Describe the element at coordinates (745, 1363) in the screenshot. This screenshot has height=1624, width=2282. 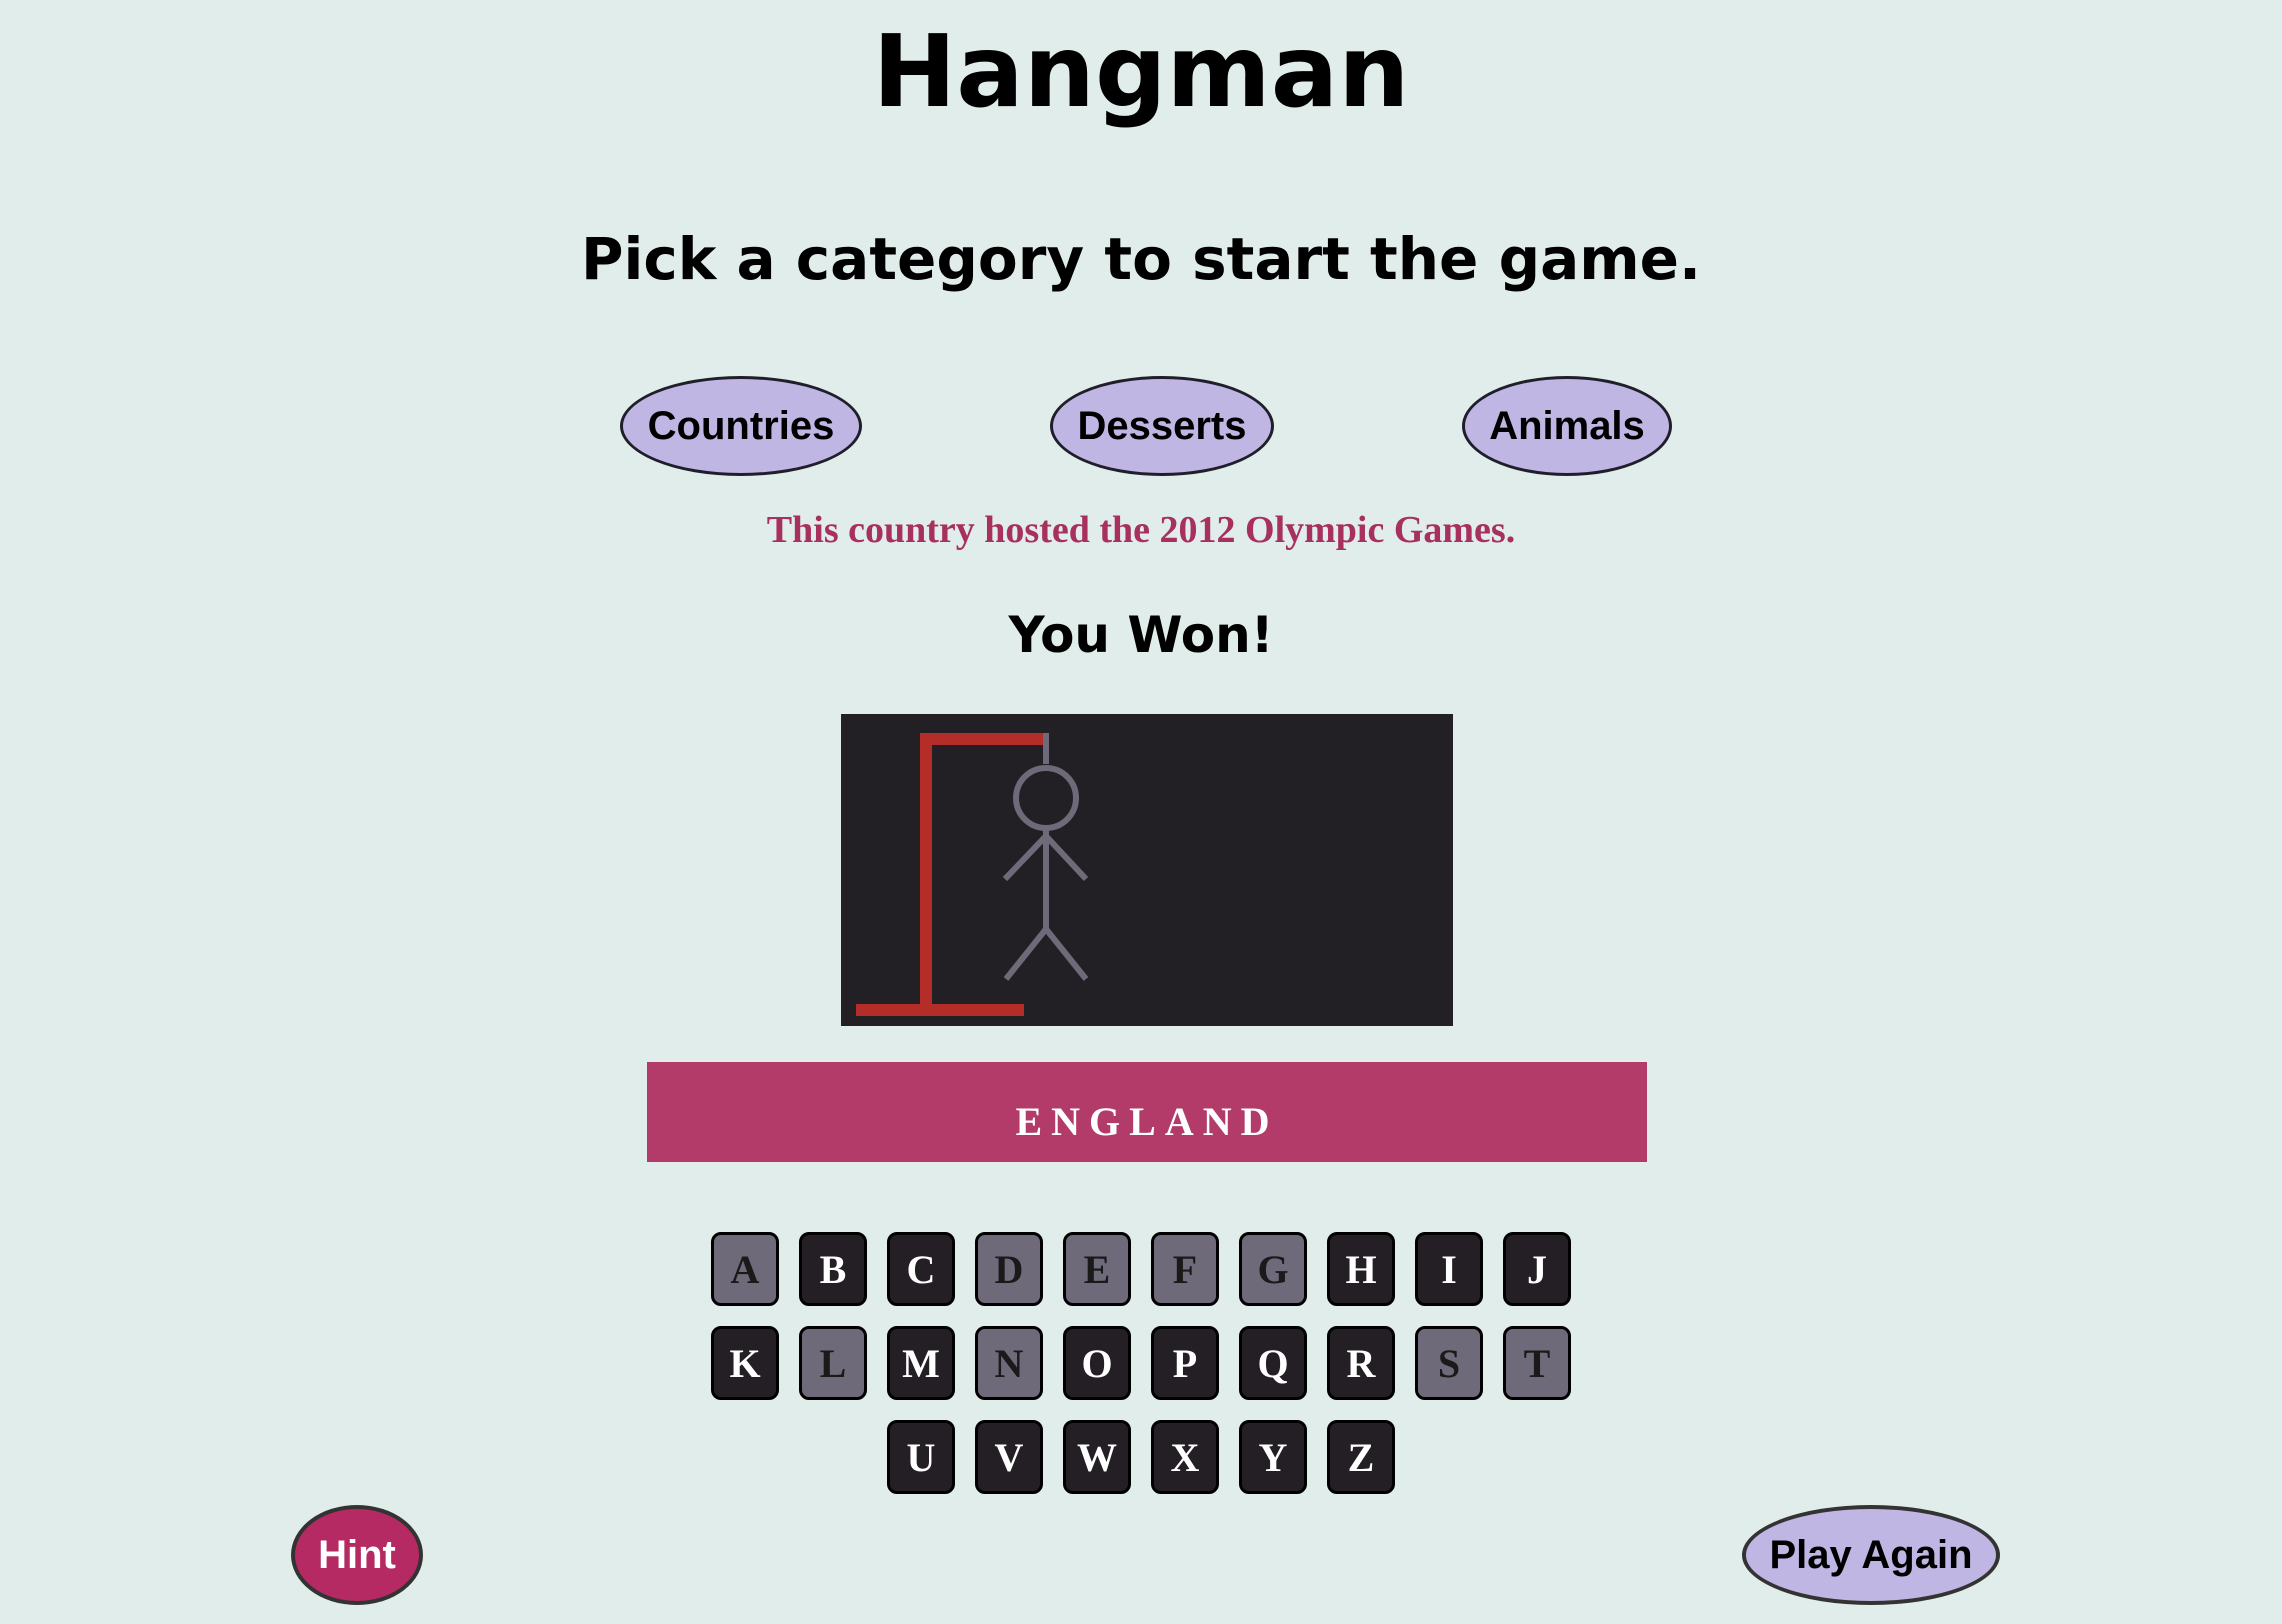
I see `letter-key-k: K` at that location.